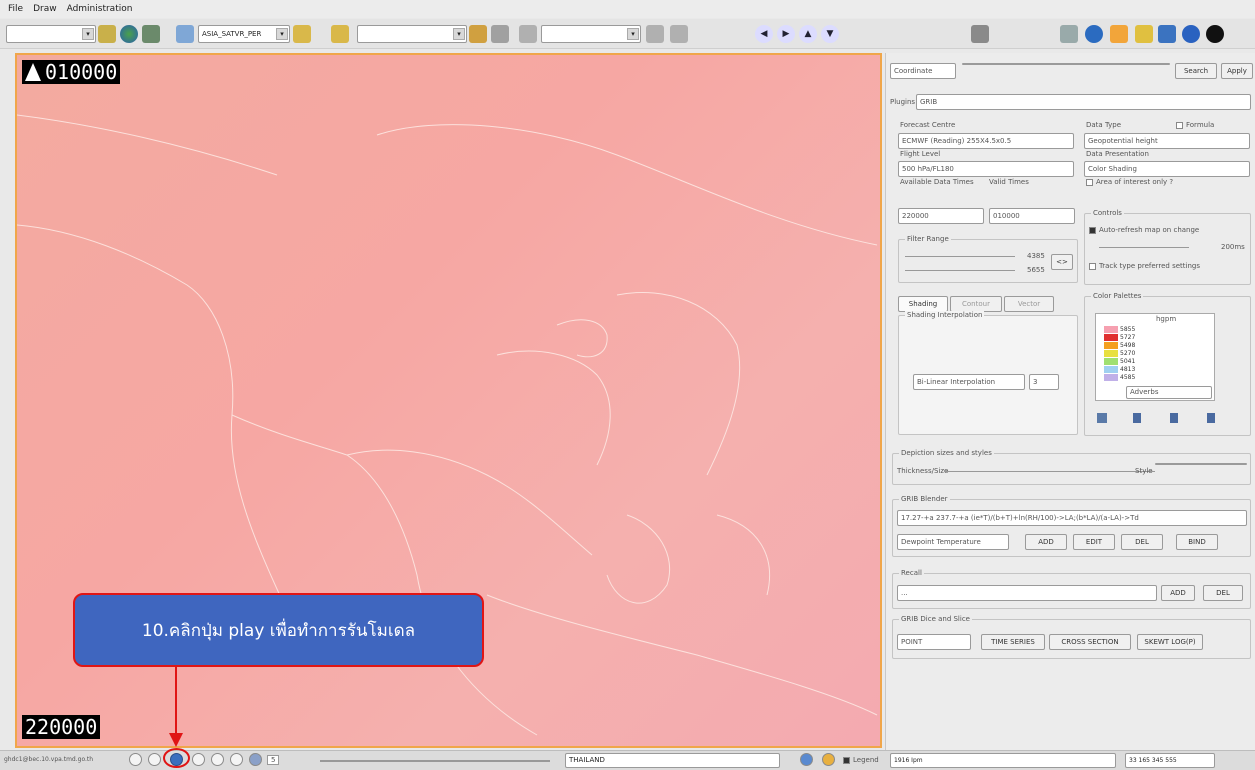  Describe the element at coordinates (1128, 329) in the screenshot. I see `palette-value-1: 5855` at that location.